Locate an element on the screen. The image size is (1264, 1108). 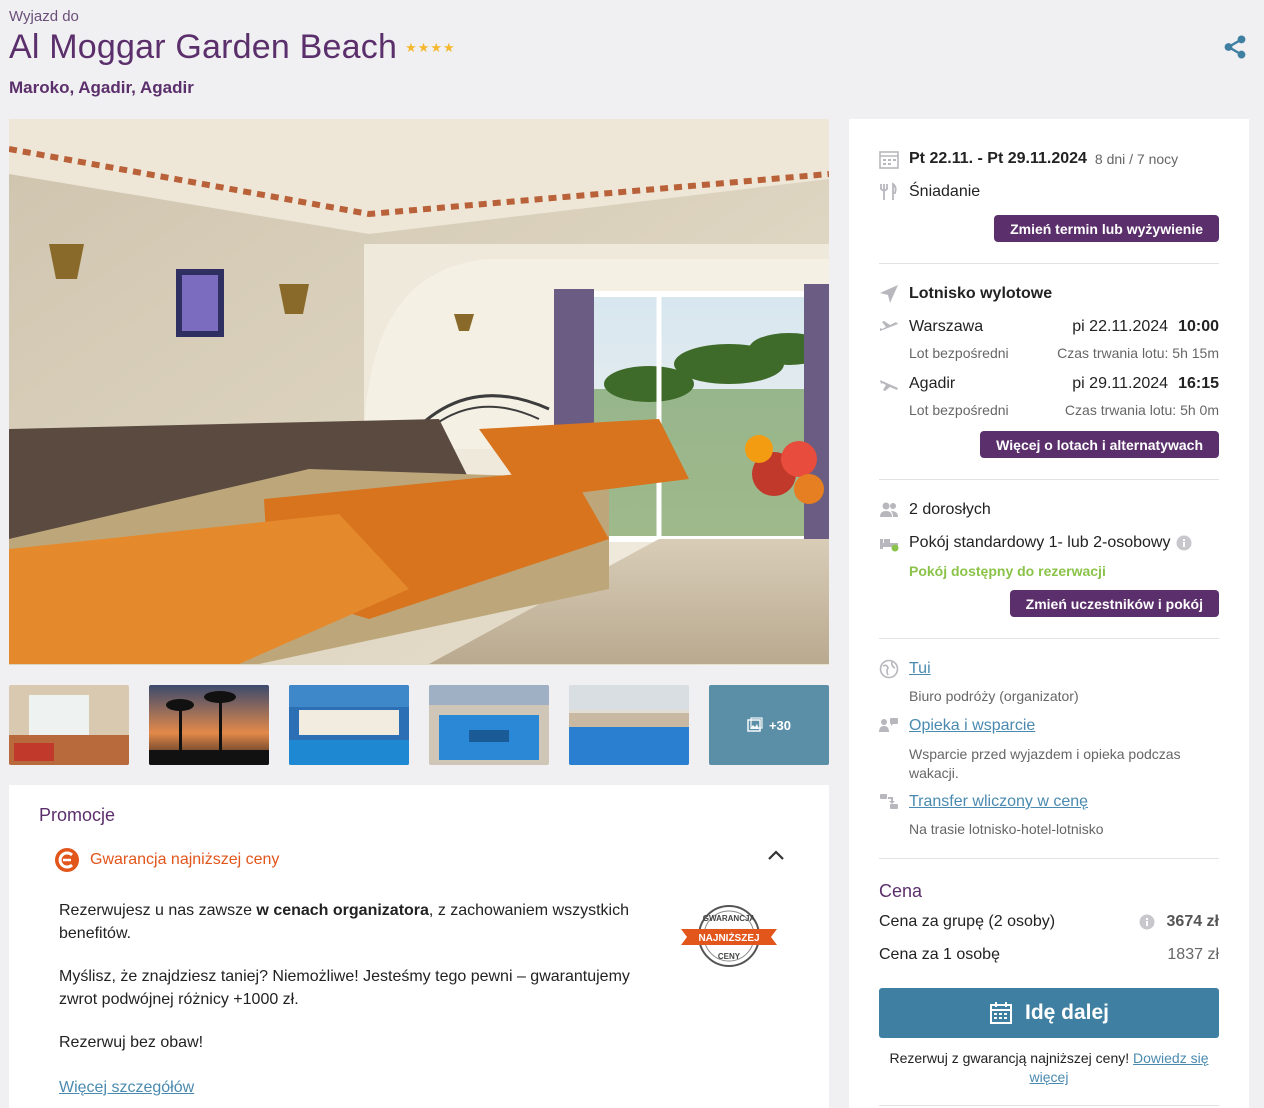
more-photos-button: +30 is located at coordinates (769, 725).